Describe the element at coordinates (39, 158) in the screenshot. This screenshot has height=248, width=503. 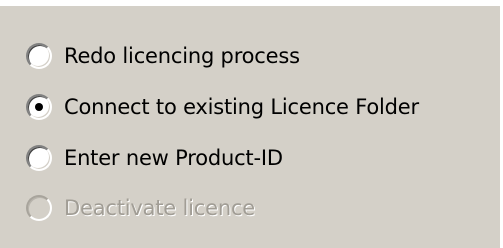
I see `radio-enter-product-id` at that location.